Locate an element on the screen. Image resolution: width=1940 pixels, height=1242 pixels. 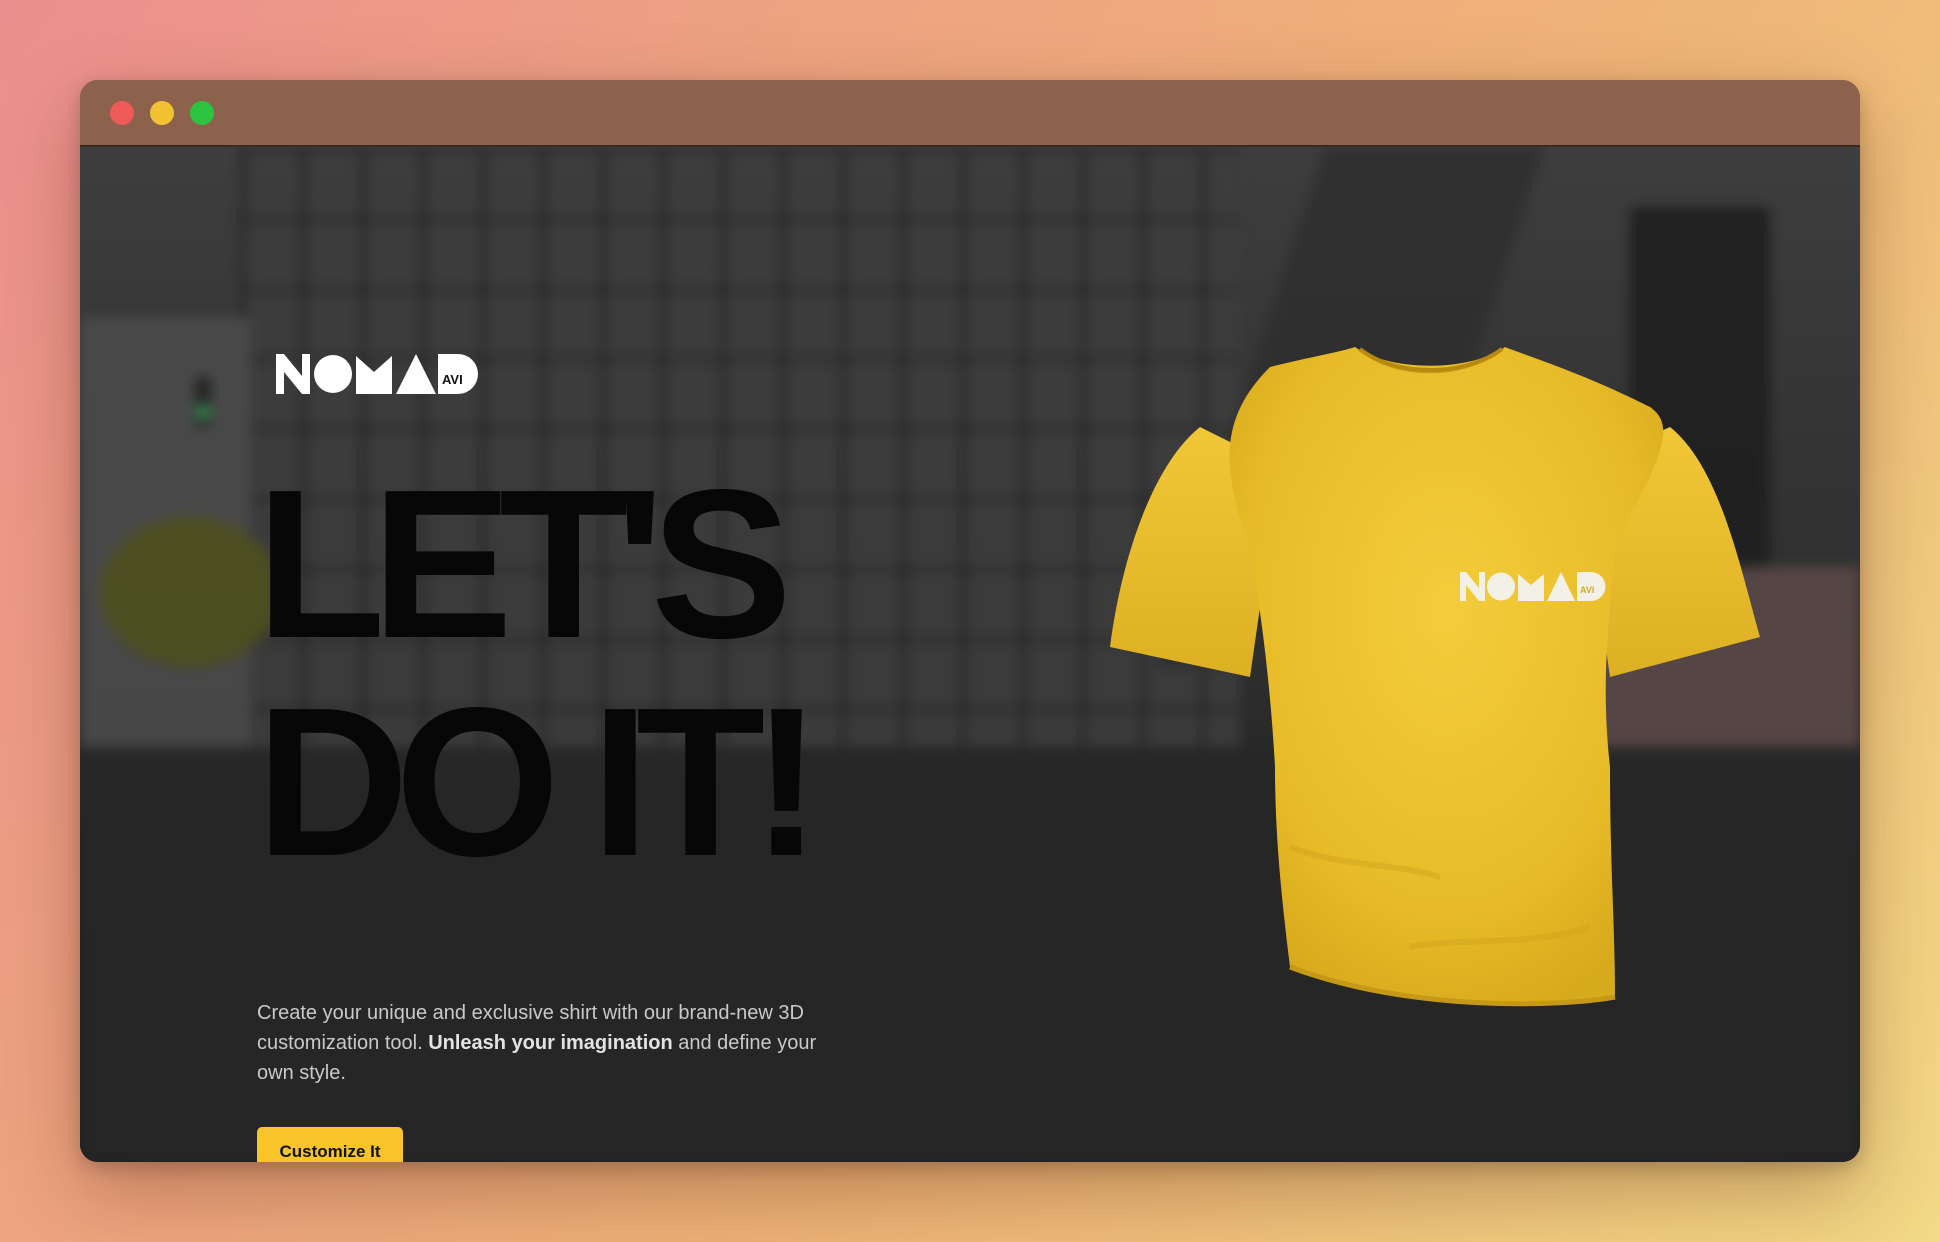
window-titlebar is located at coordinates (970, 113).